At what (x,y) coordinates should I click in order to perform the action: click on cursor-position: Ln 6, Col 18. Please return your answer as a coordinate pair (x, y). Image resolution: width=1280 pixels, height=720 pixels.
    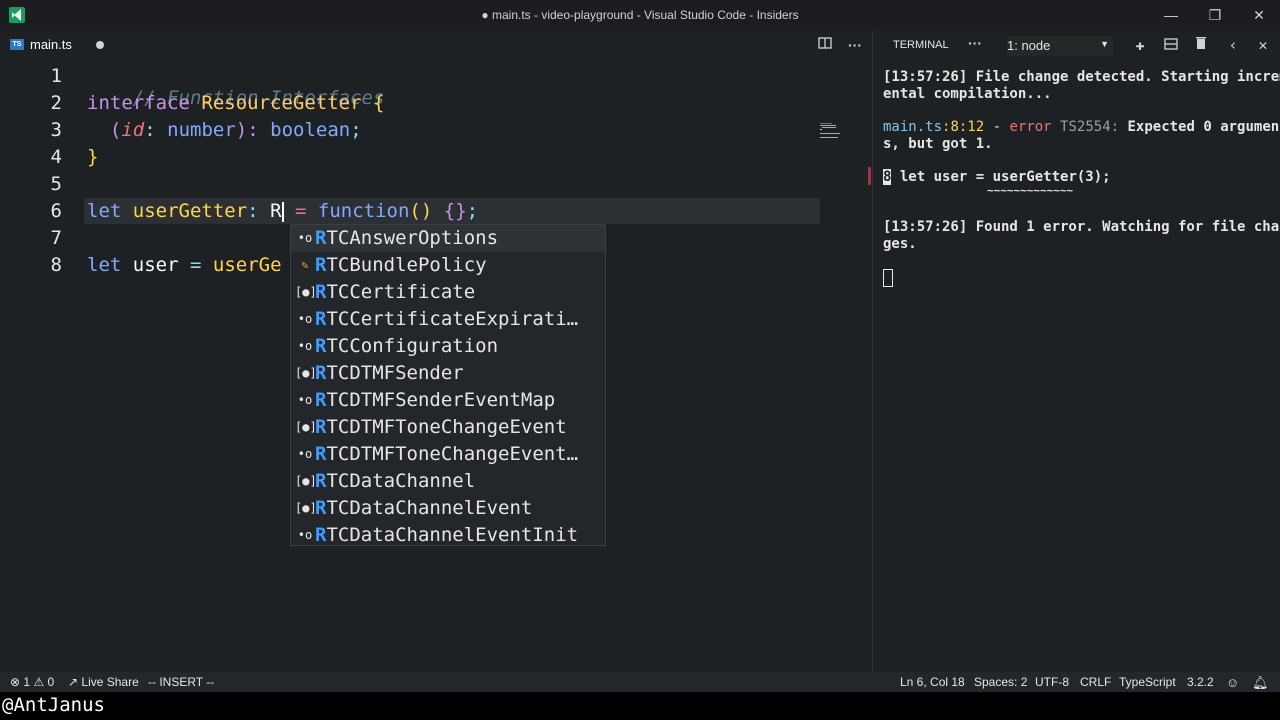
    Looking at the image, I should click on (932, 682).